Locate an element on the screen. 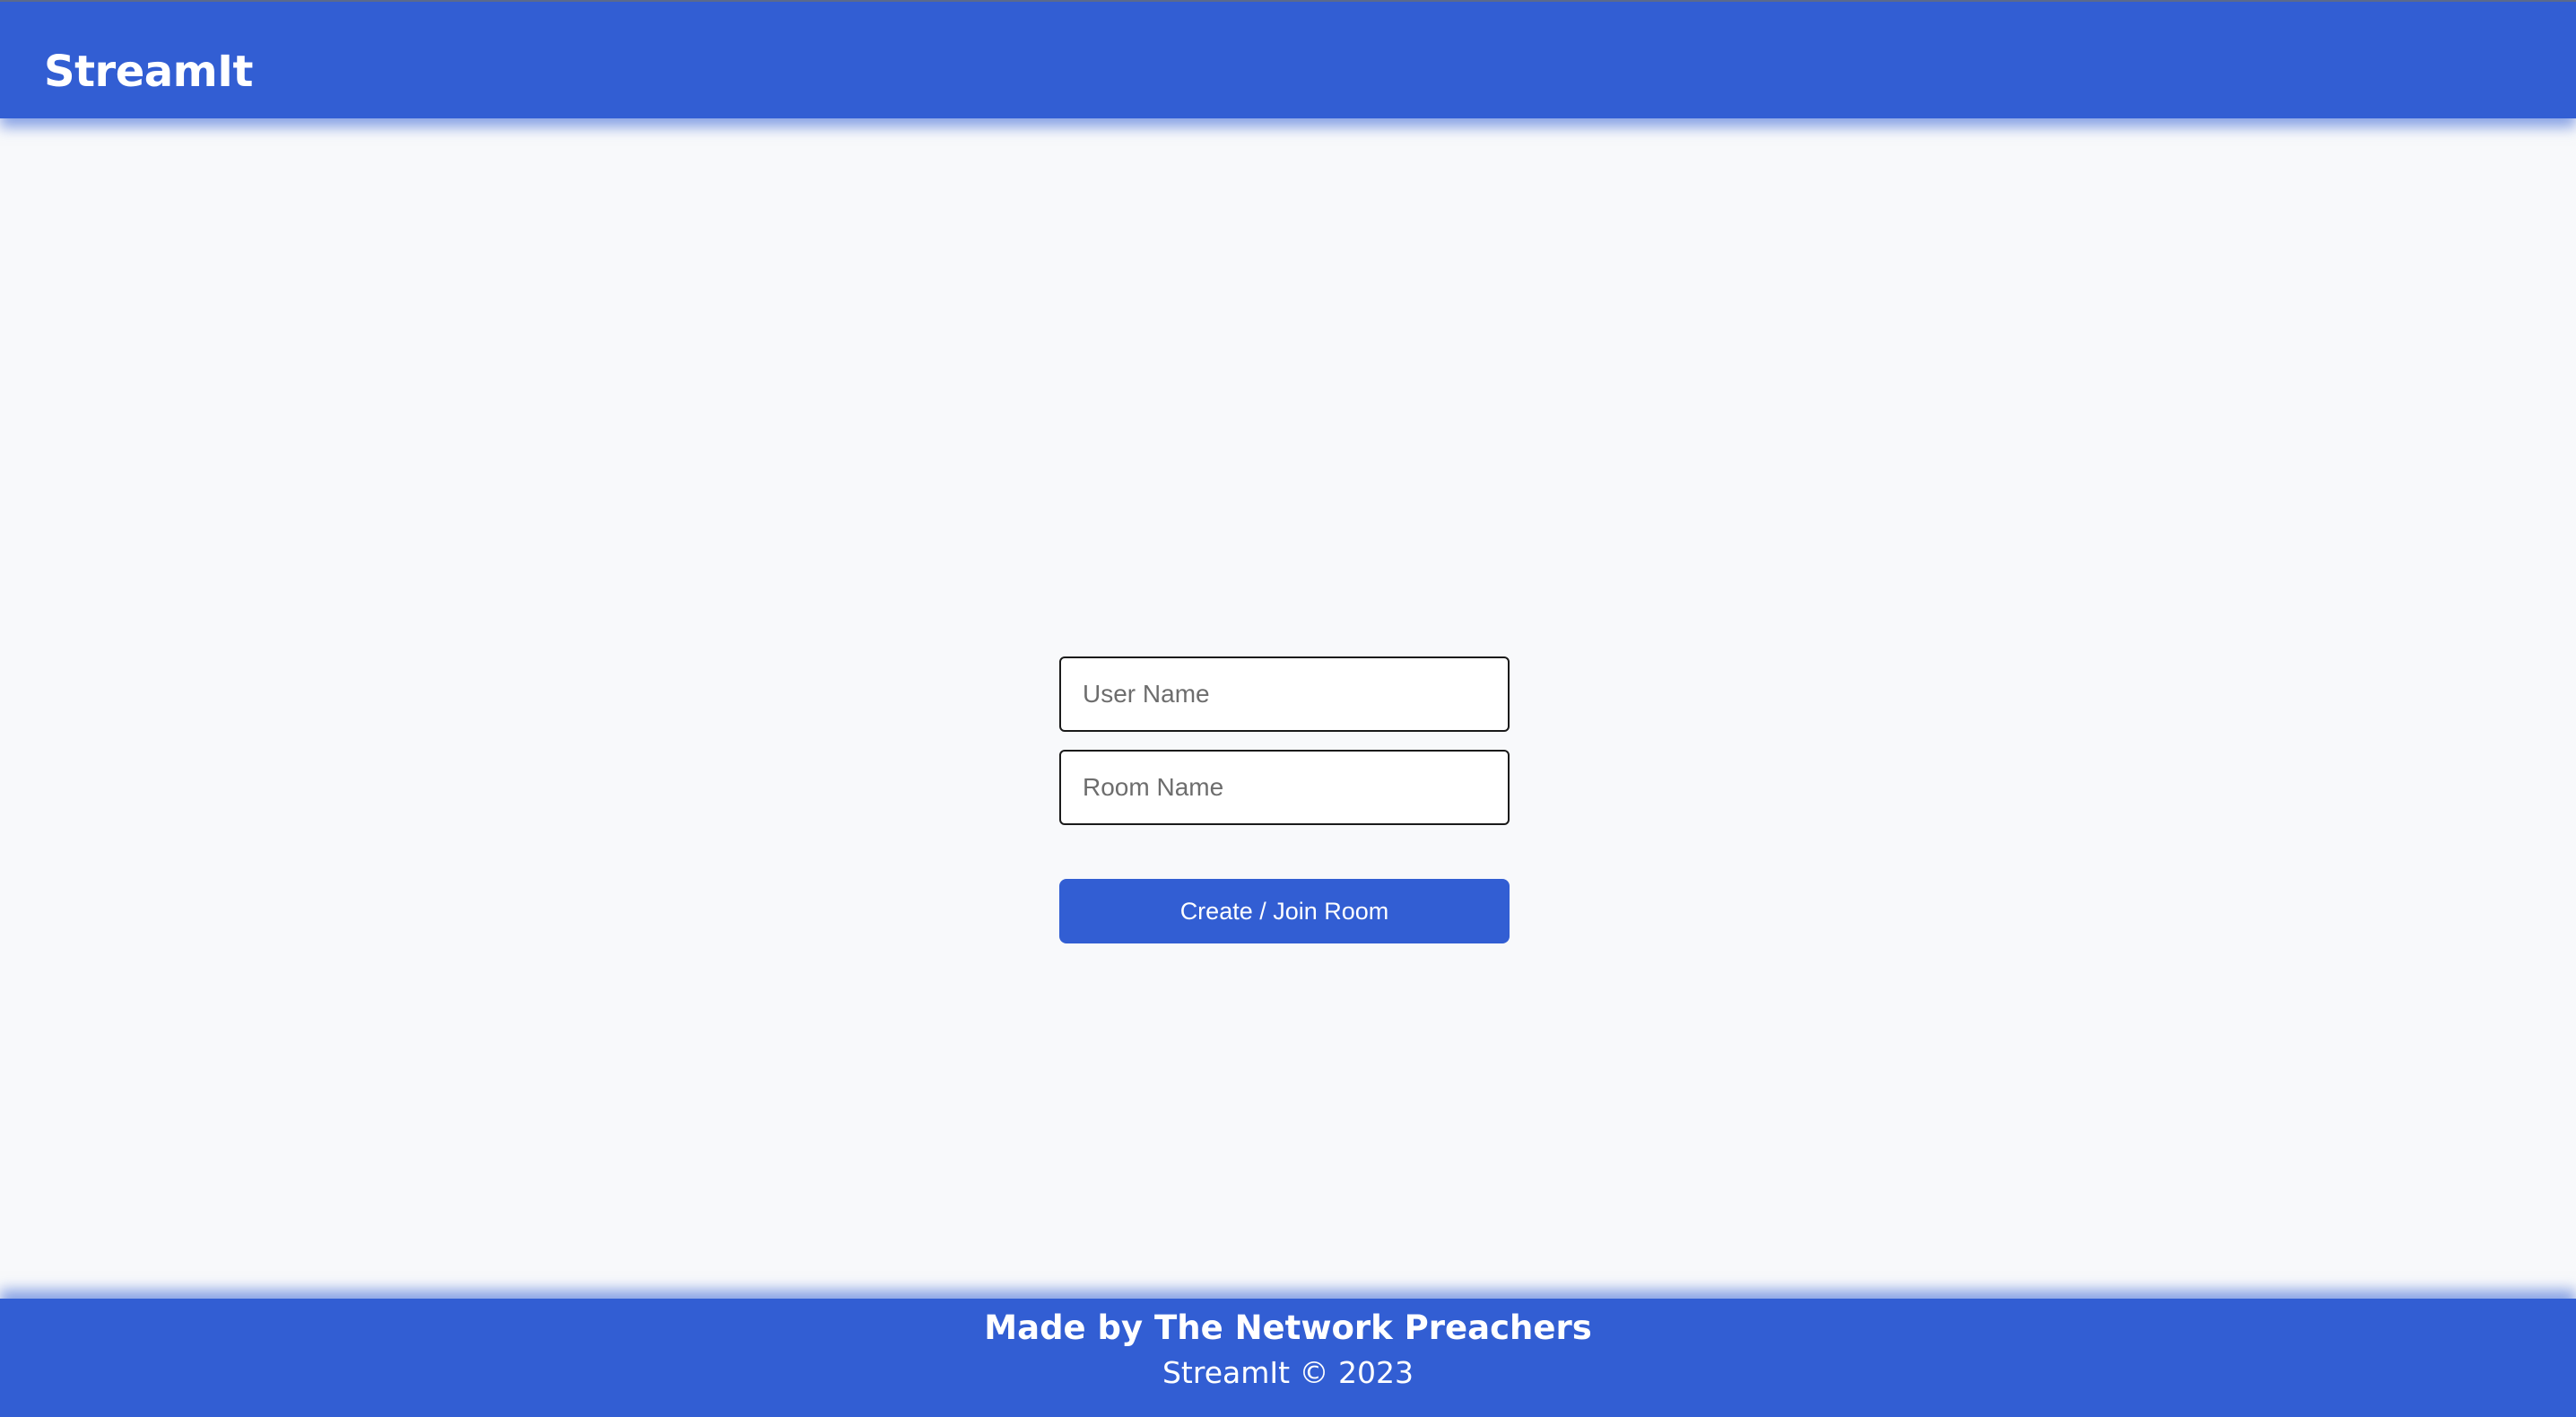 The width and height of the screenshot is (2576, 1417). brand-logo-text: StreamIt is located at coordinates (148, 71).